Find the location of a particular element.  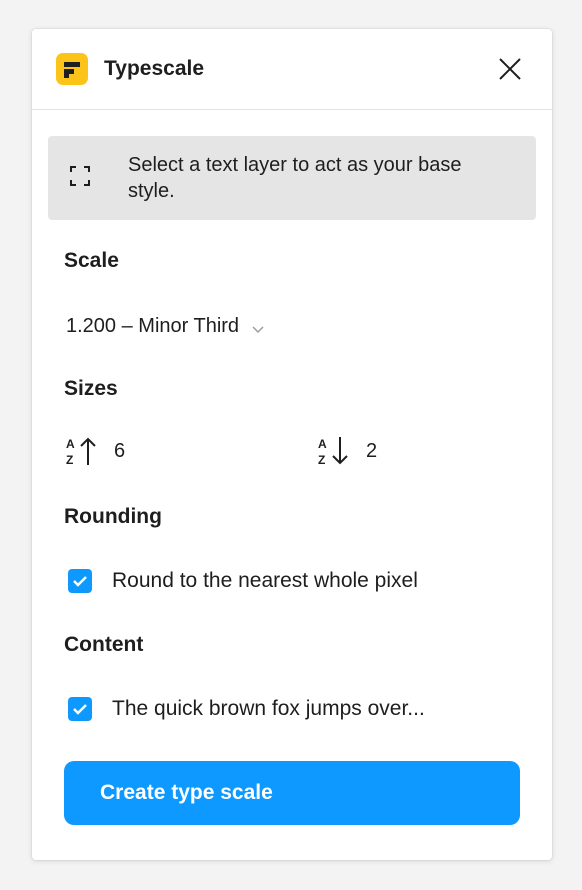

rounding-checkbox is located at coordinates (80, 581).